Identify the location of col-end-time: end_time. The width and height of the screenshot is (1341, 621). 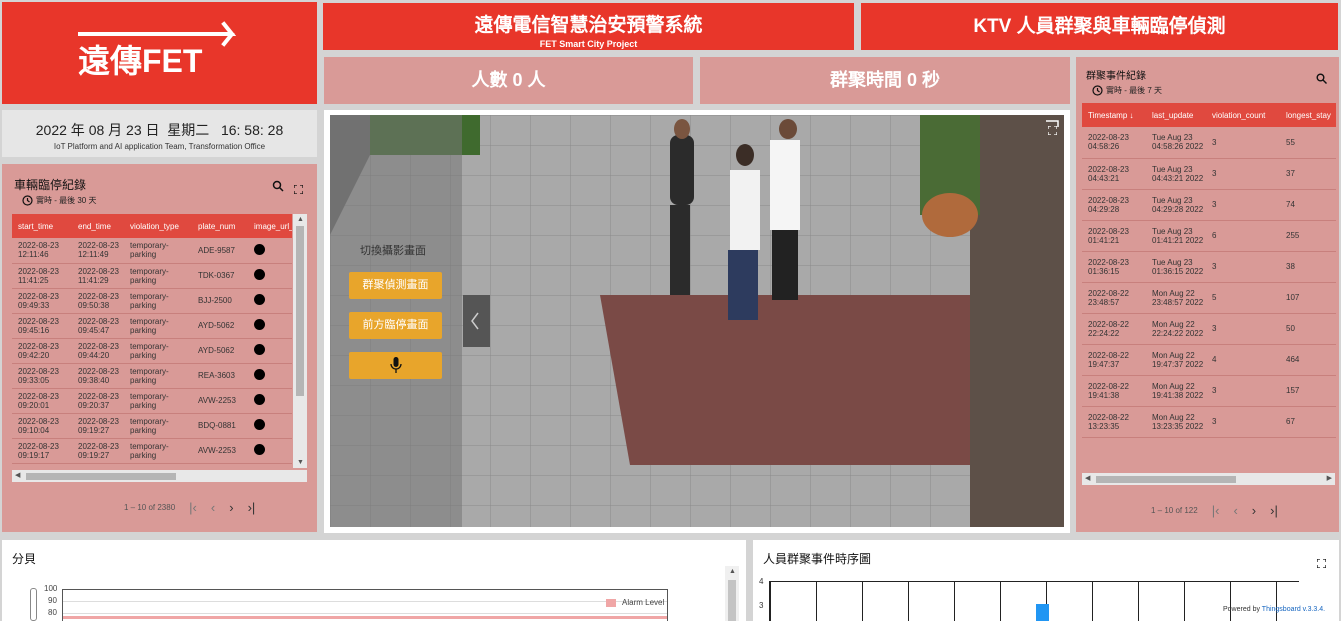
(98, 226).